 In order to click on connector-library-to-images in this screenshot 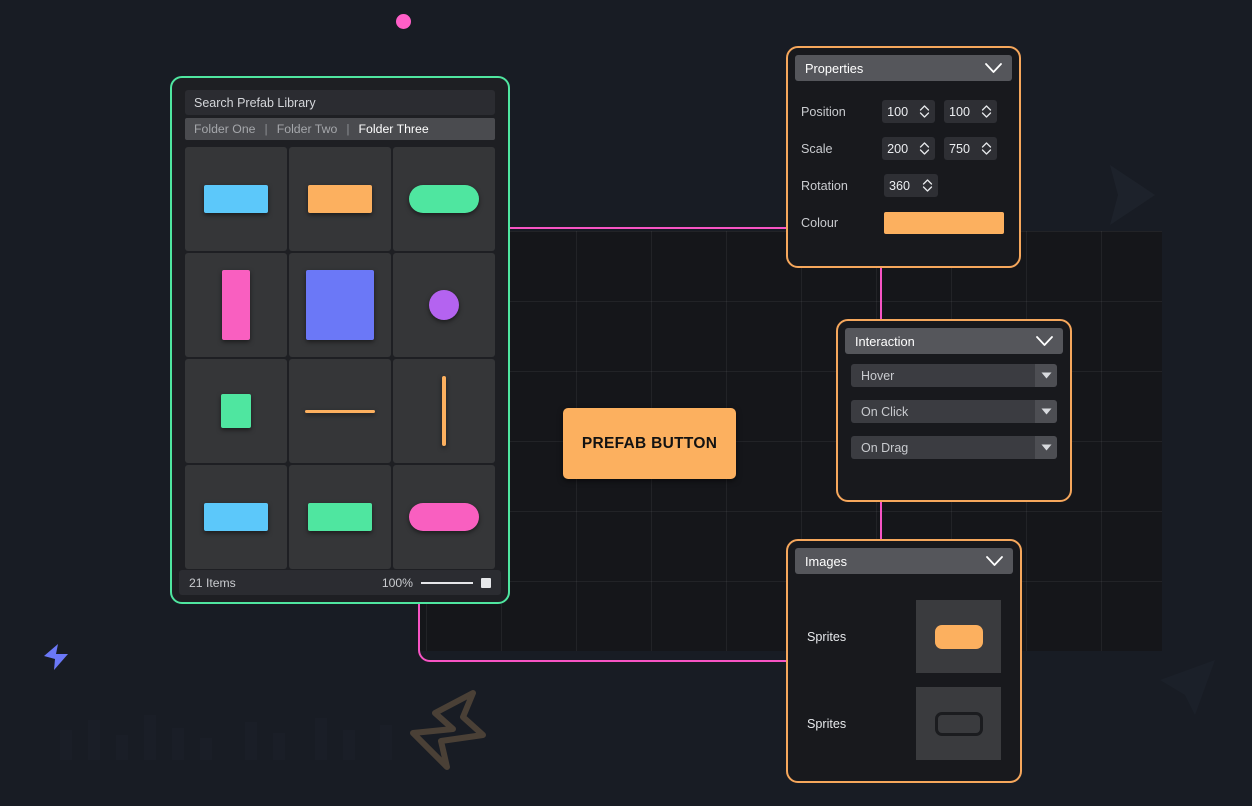, I will do `click(612, 661)`.